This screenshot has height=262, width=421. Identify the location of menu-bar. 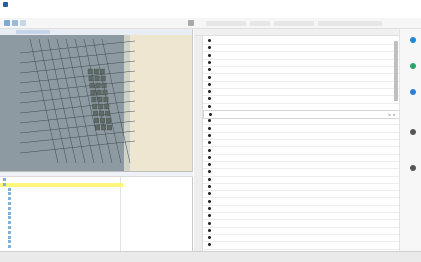
(210, 13).